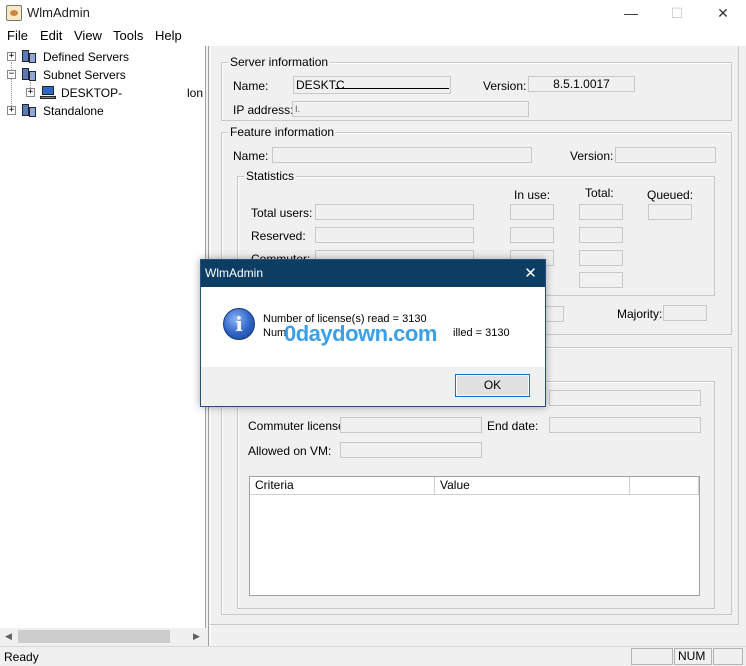 The image size is (746, 666). Describe the element at coordinates (8, 636) in the screenshot. I see `scroll-left-arrow-icon: ◀` at that location.